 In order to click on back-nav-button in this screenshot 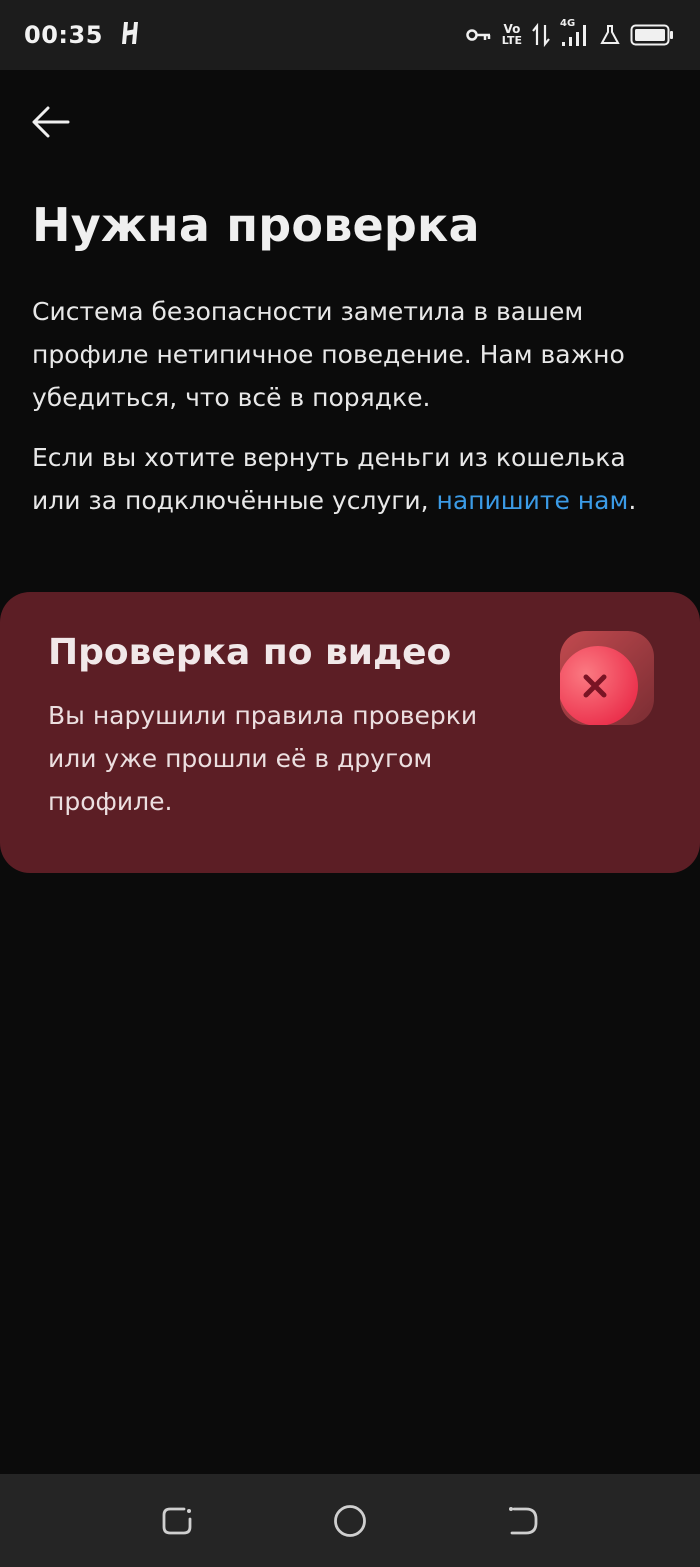, I will do `click(523, 1521)`.